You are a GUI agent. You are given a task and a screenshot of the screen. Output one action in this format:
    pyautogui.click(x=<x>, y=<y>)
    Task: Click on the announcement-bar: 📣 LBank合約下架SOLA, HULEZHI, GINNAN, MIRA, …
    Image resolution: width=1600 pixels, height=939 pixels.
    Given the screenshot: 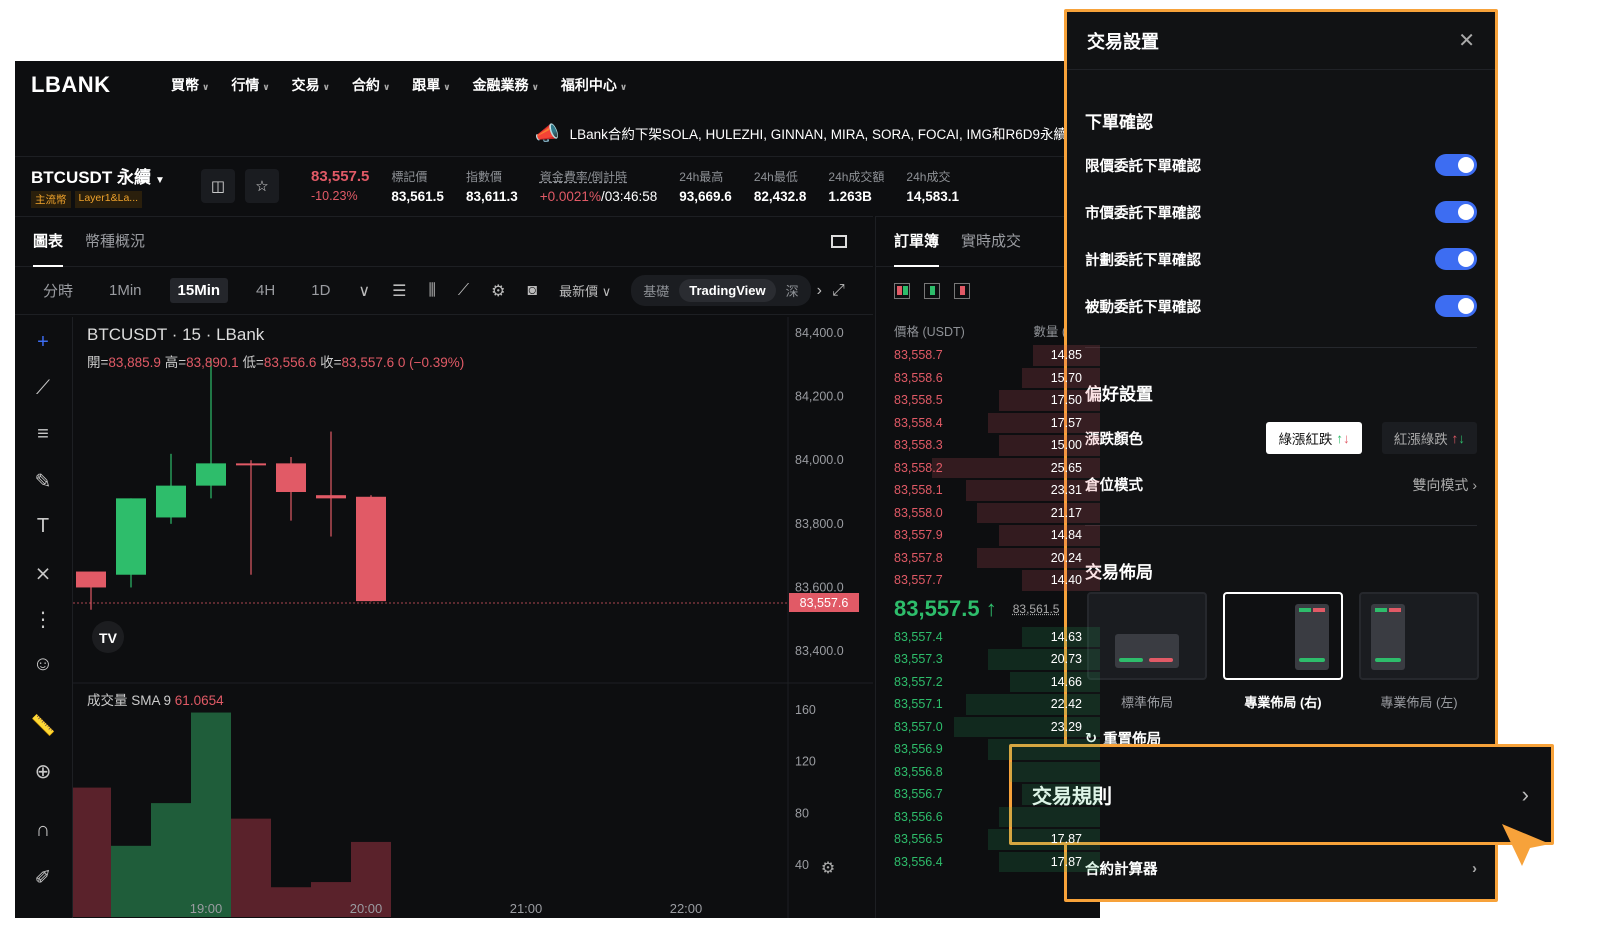 What is the action you would take?
    pyautogui.click(x=557, y=133)
    